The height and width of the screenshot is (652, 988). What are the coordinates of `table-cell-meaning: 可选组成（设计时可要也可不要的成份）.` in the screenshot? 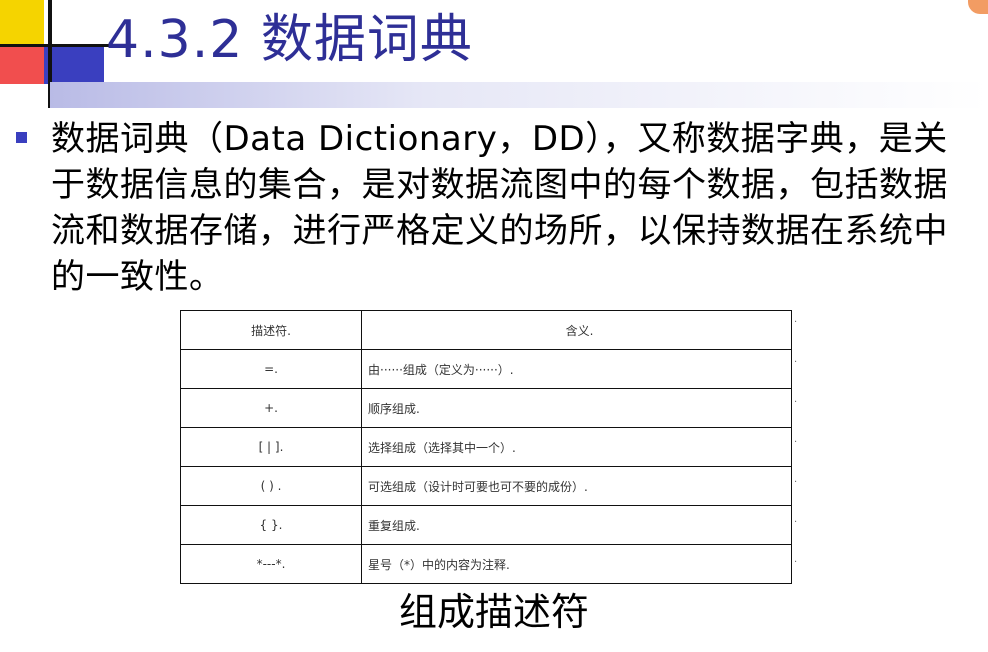 It's located at (576, 486).